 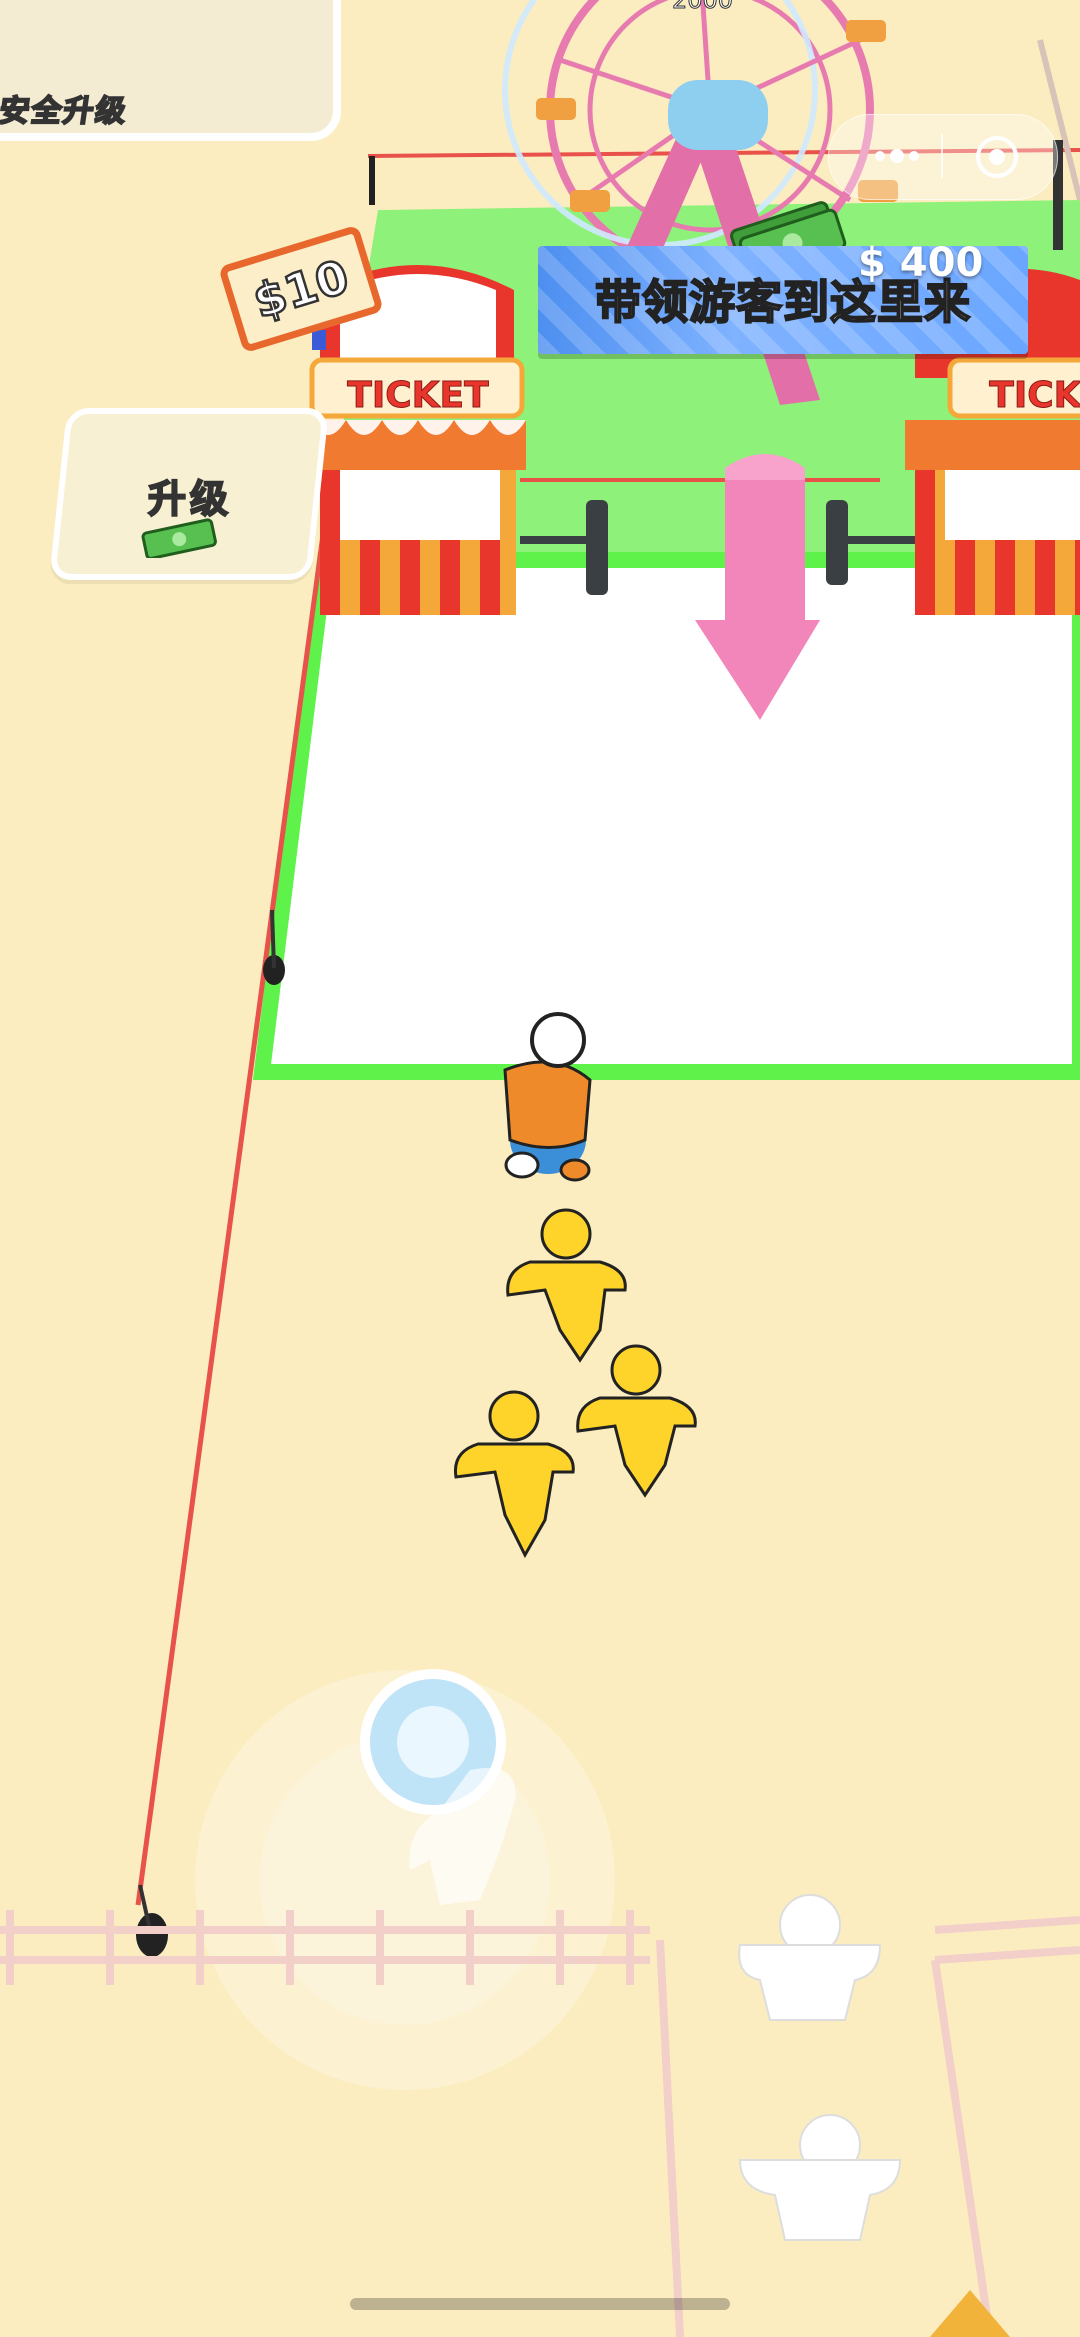 I want to click on menu-capsule, so click(x=943, y=157).